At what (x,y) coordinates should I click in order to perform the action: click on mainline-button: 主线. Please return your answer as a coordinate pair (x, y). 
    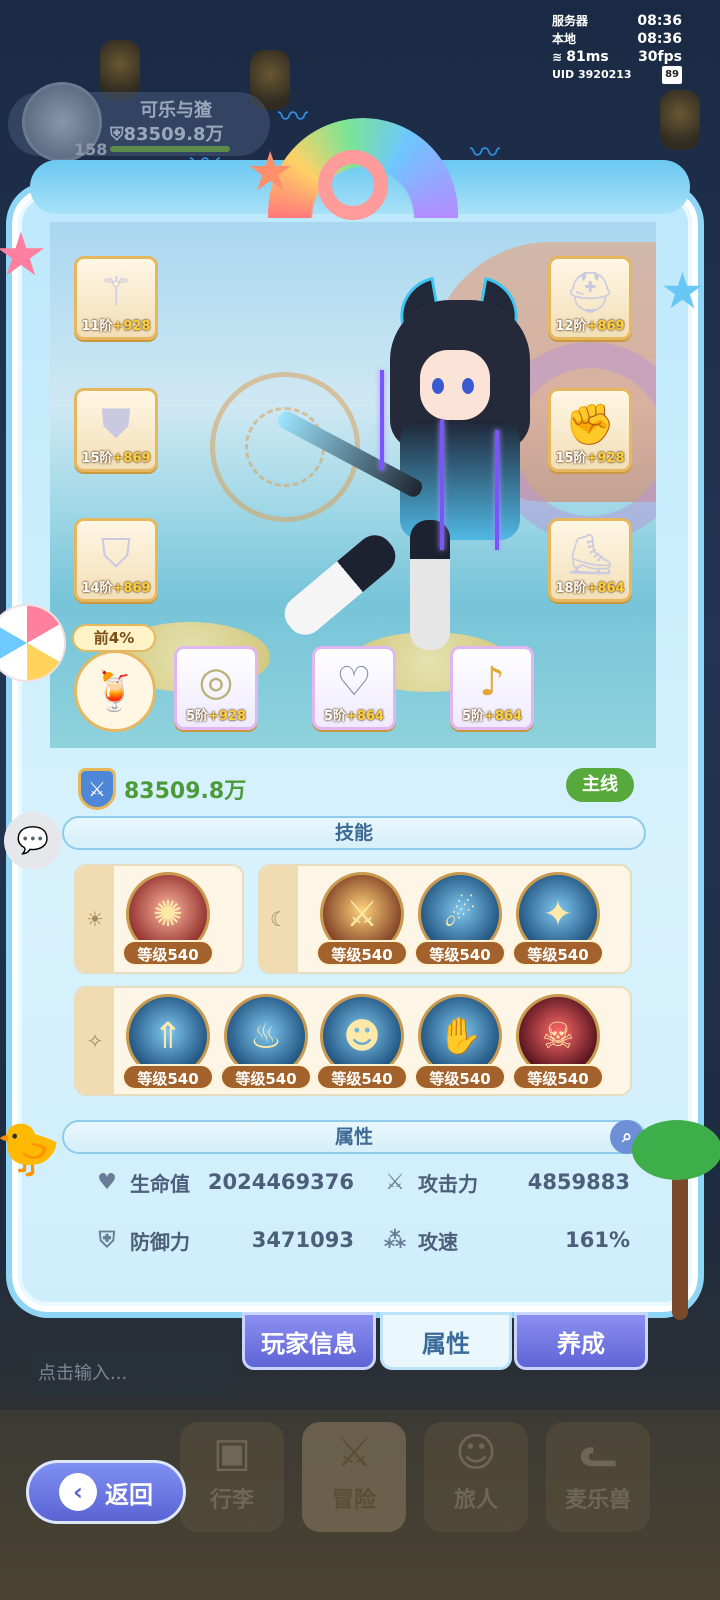
    Looking at the image, I should click on (600, 785).